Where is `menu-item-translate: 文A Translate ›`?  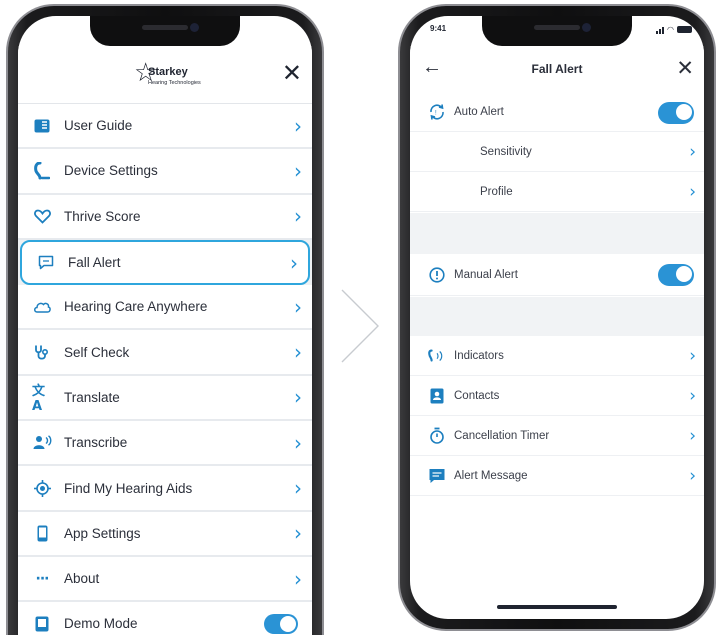 menu-item-translate: 文A Translate › is located at coordinates (165, 398).